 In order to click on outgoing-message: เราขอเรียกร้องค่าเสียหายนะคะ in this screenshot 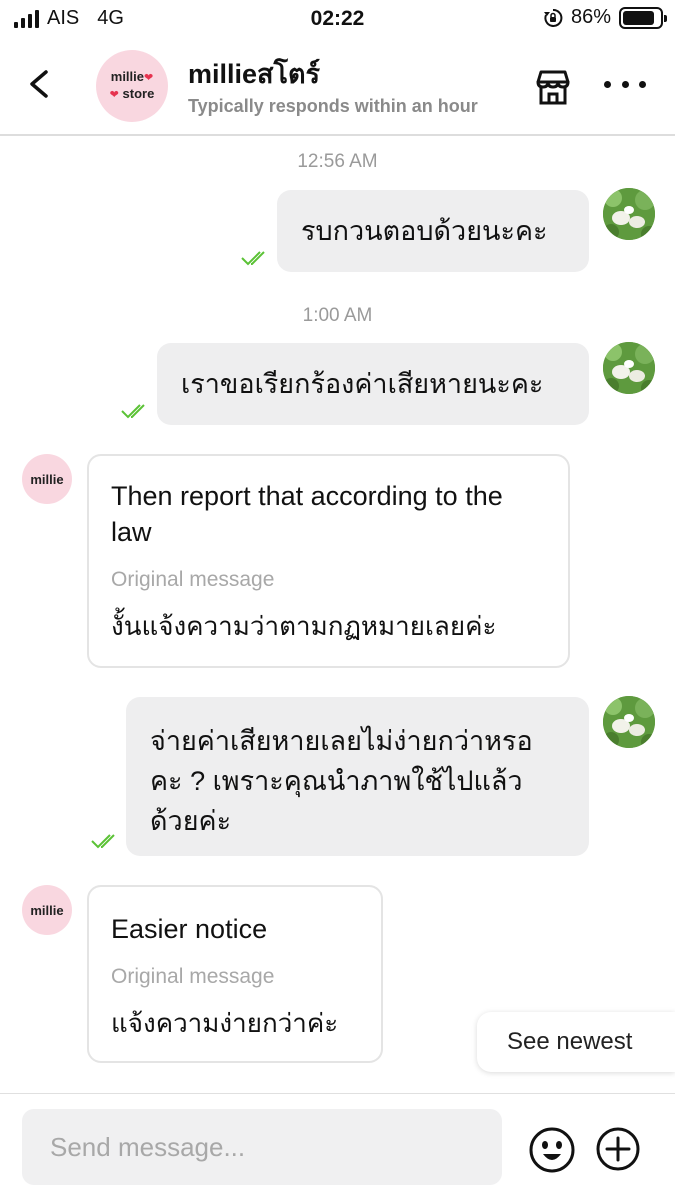, I will do `click(373, 384)`.